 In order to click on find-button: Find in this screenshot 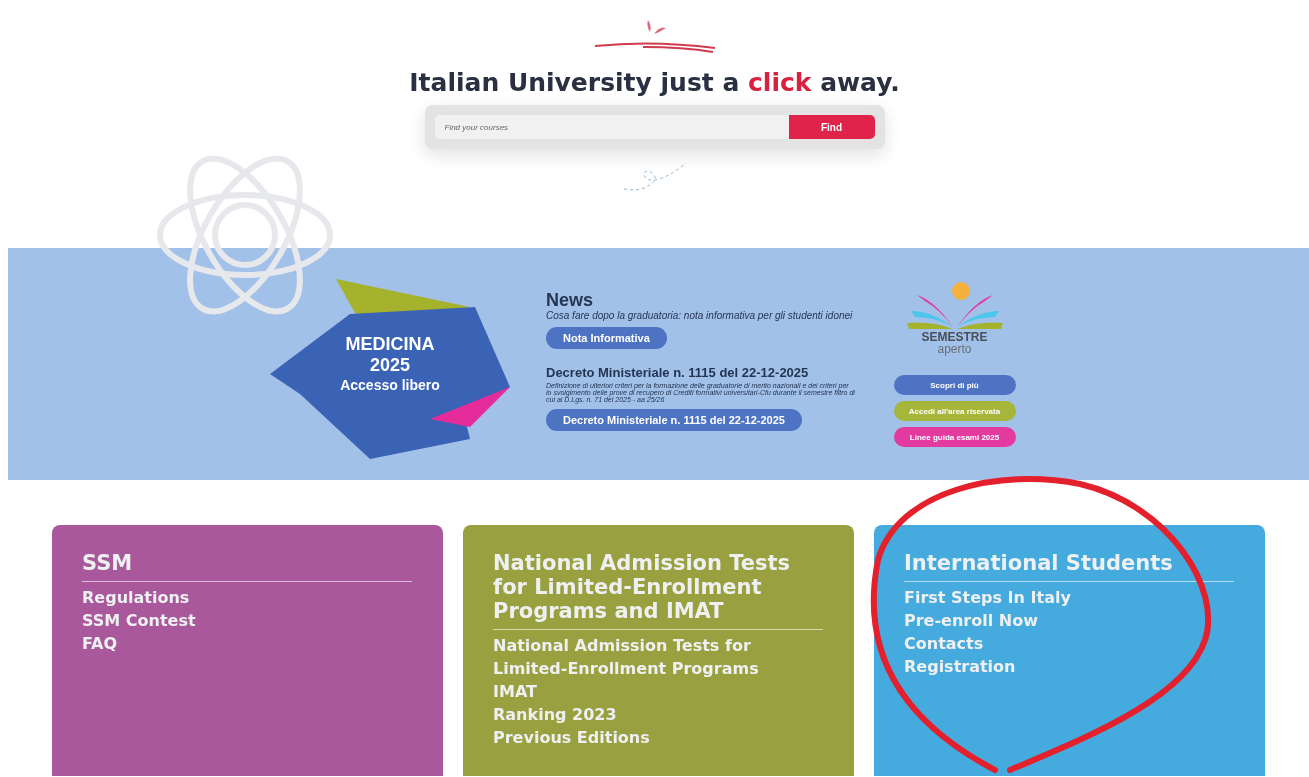, I will do `click(831, 127)`.